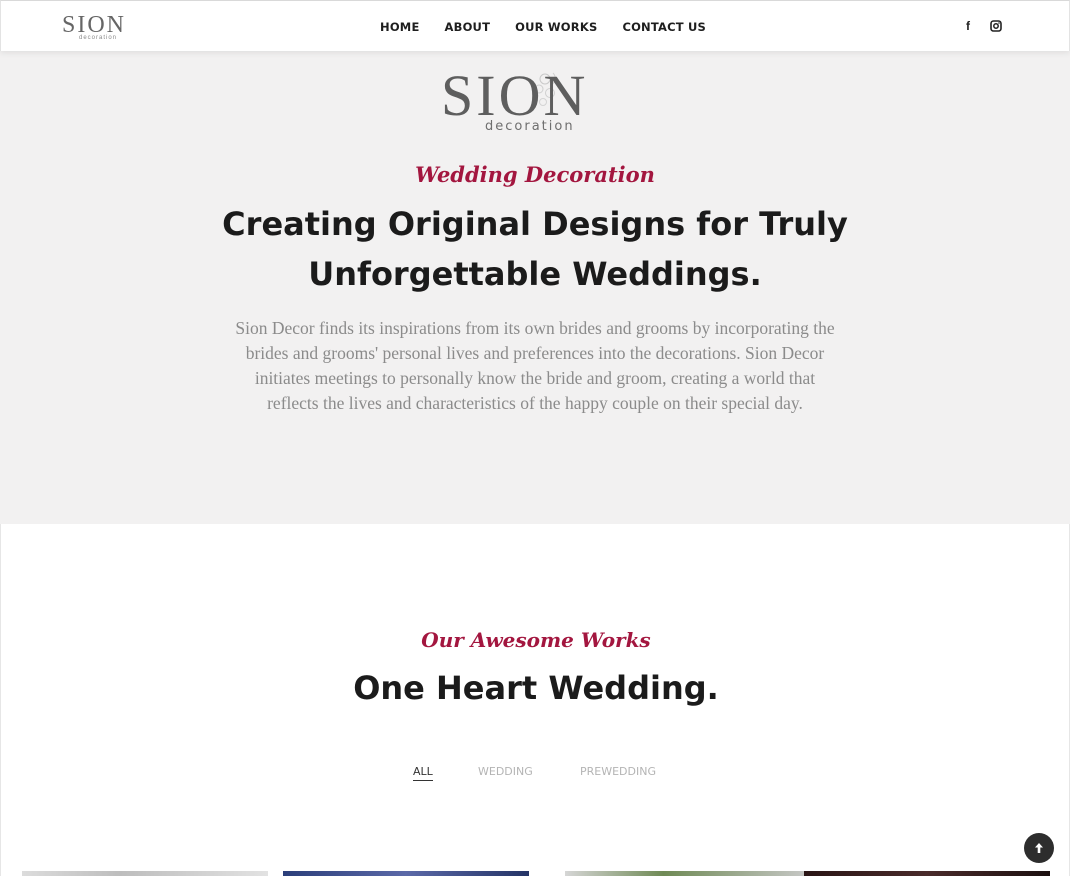  I want to click on nav-about: ABOUT, so click(468, 27).